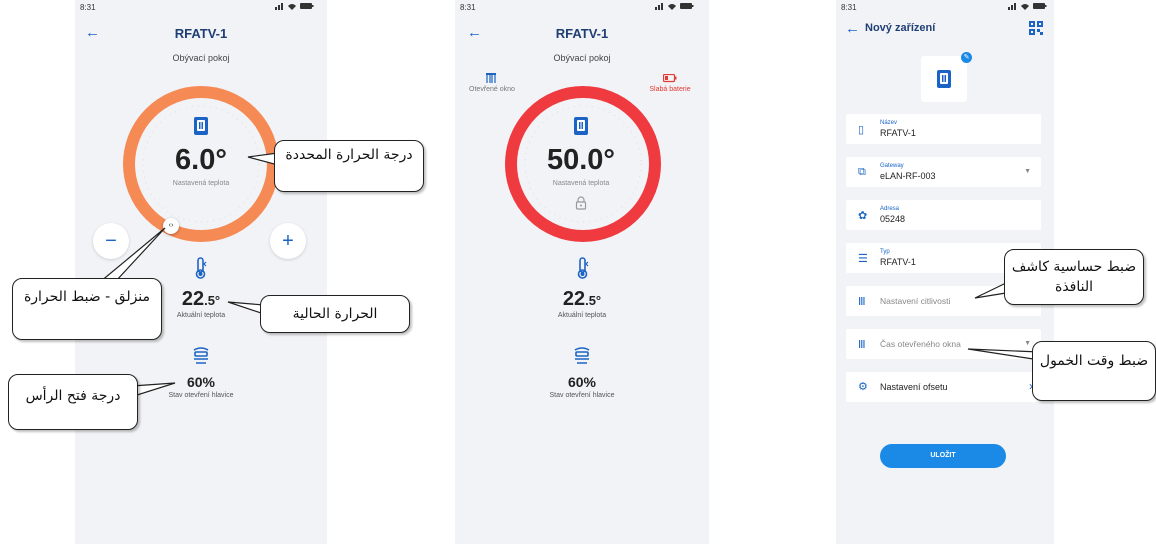 Image resolution: width=1156 pixels, height=544 pixels. I want to click on callout-opening: درجة فتح الرأس, so click(73, 402).